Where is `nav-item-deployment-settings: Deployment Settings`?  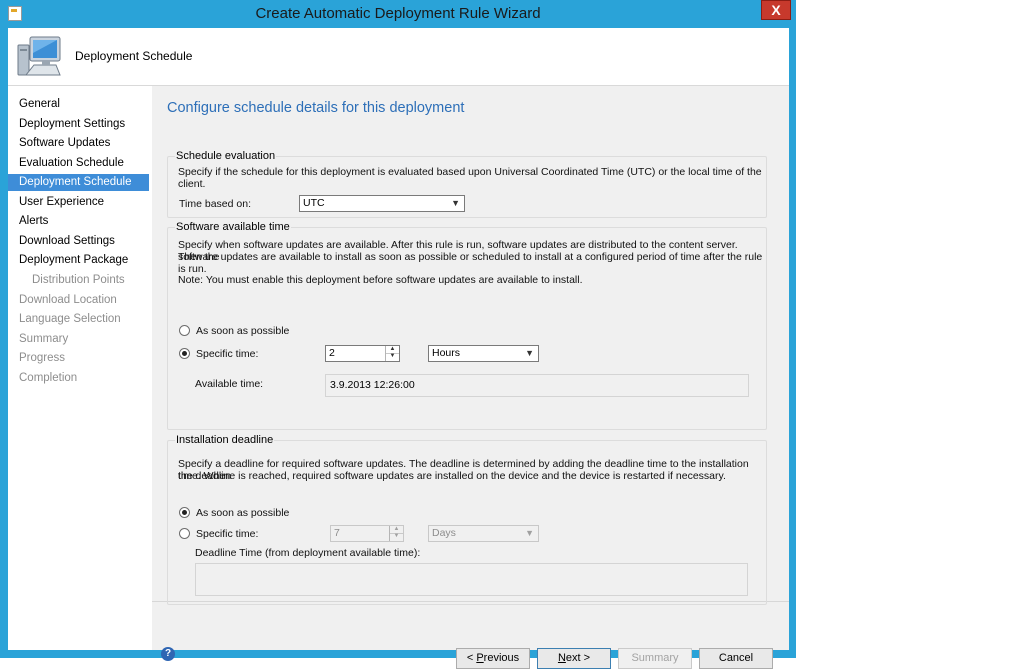 nav-item-deployment-settings: Deployment Settings is located at coordinates (78, 124).